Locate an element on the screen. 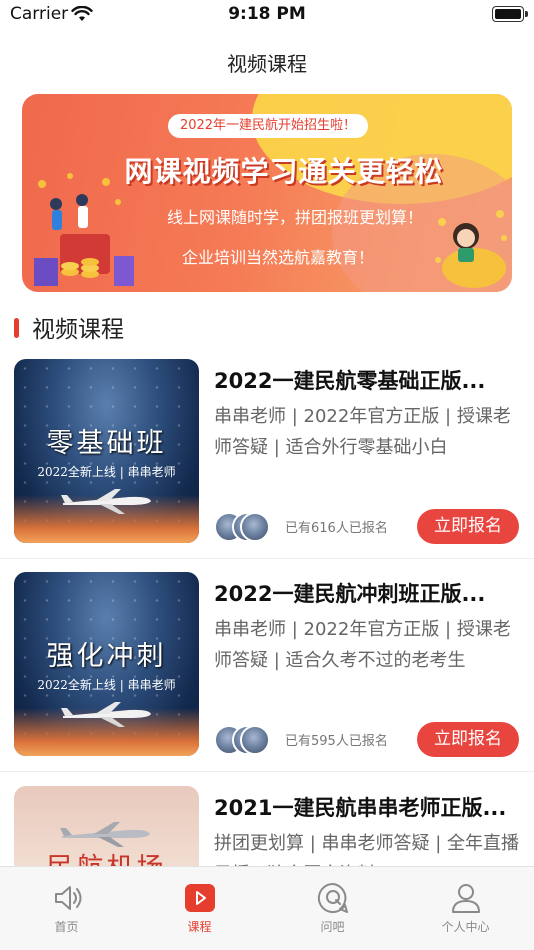 The width and height of the screenshot is (534, 950). play-icon is located at coordinates (200, 898).